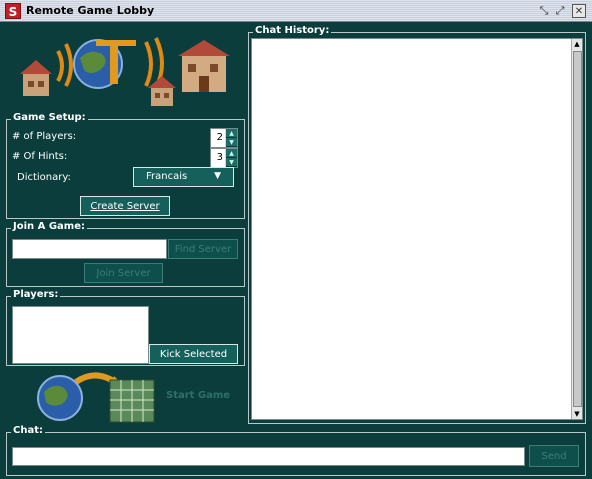  What do you see at coordinates (193, 354) in the screenshot?
I see `kick-selected-button: Kick Selected` at bounding box center [193, 354].